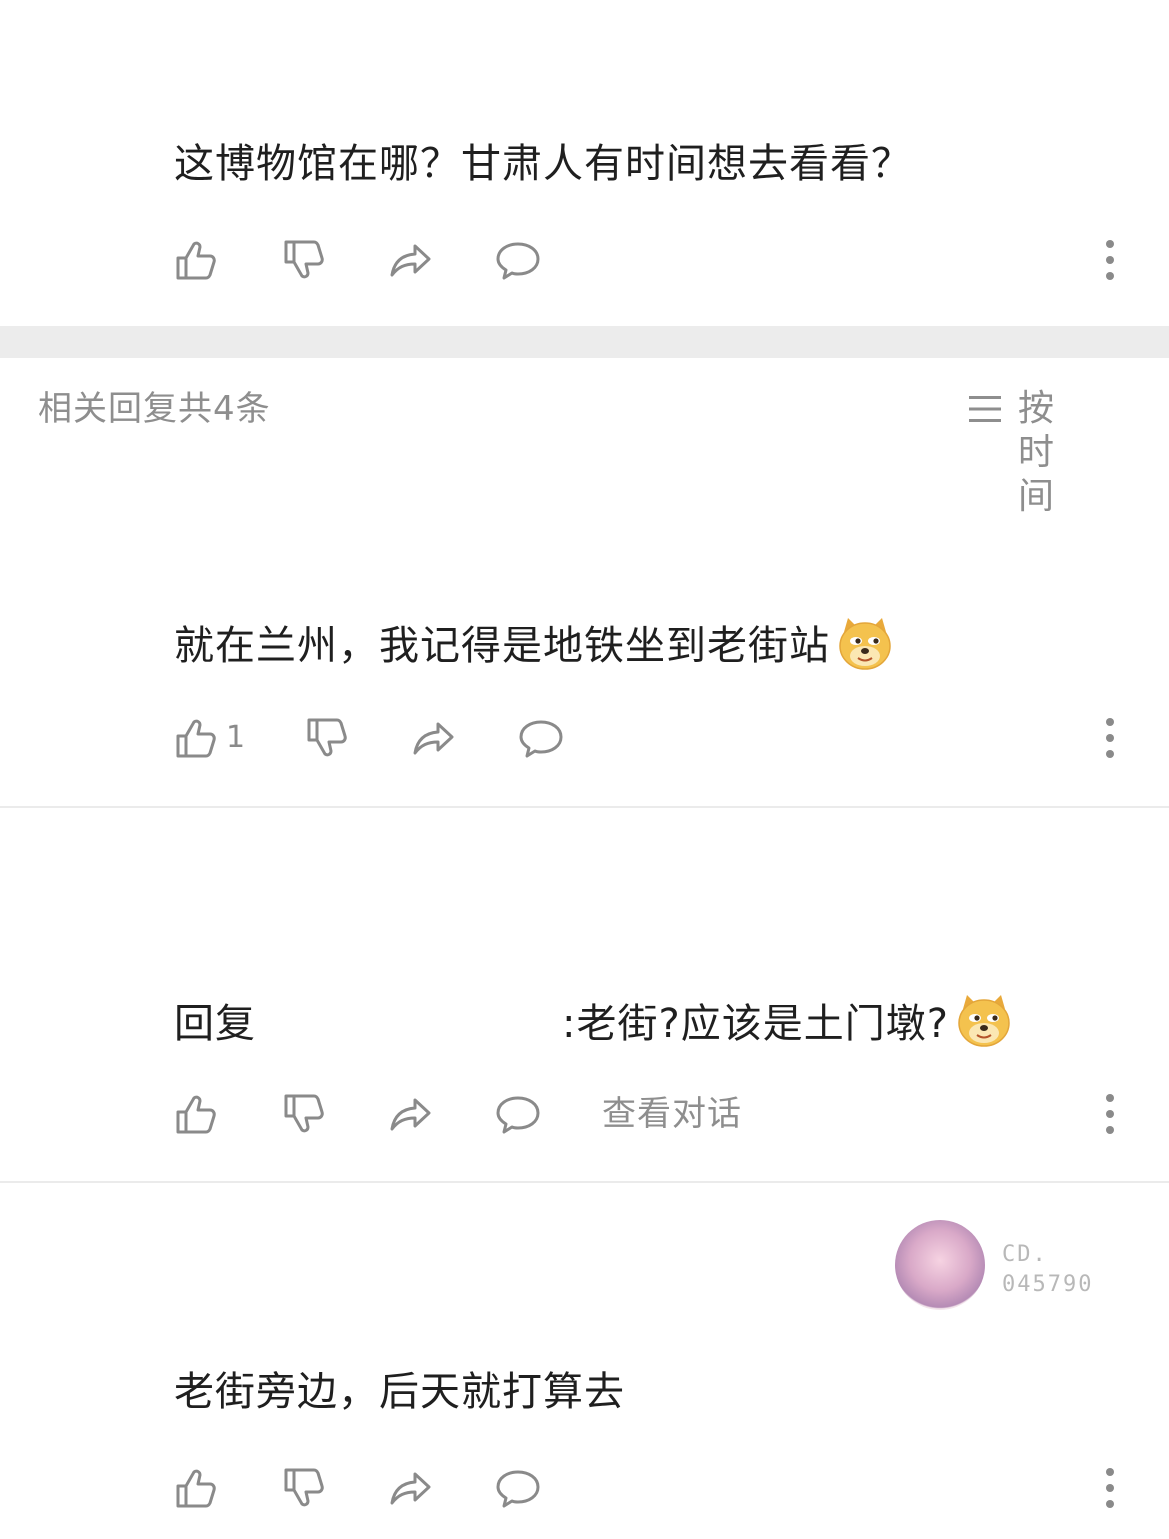  Describe the element at coordinates (236, 737) in the screenshot. I see `like-count: 1` at that location.